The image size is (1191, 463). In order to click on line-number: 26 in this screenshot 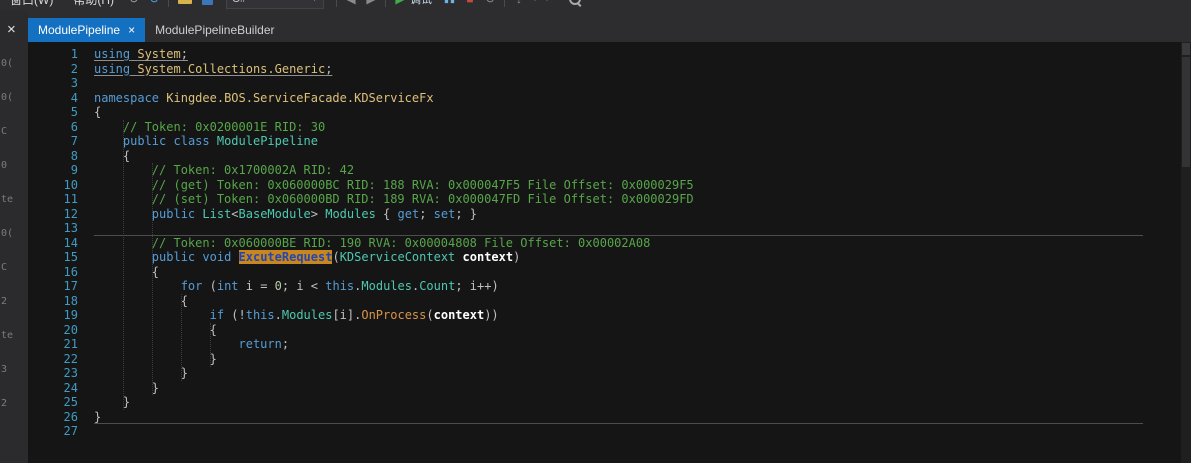, I will do `click(70, 416)`.